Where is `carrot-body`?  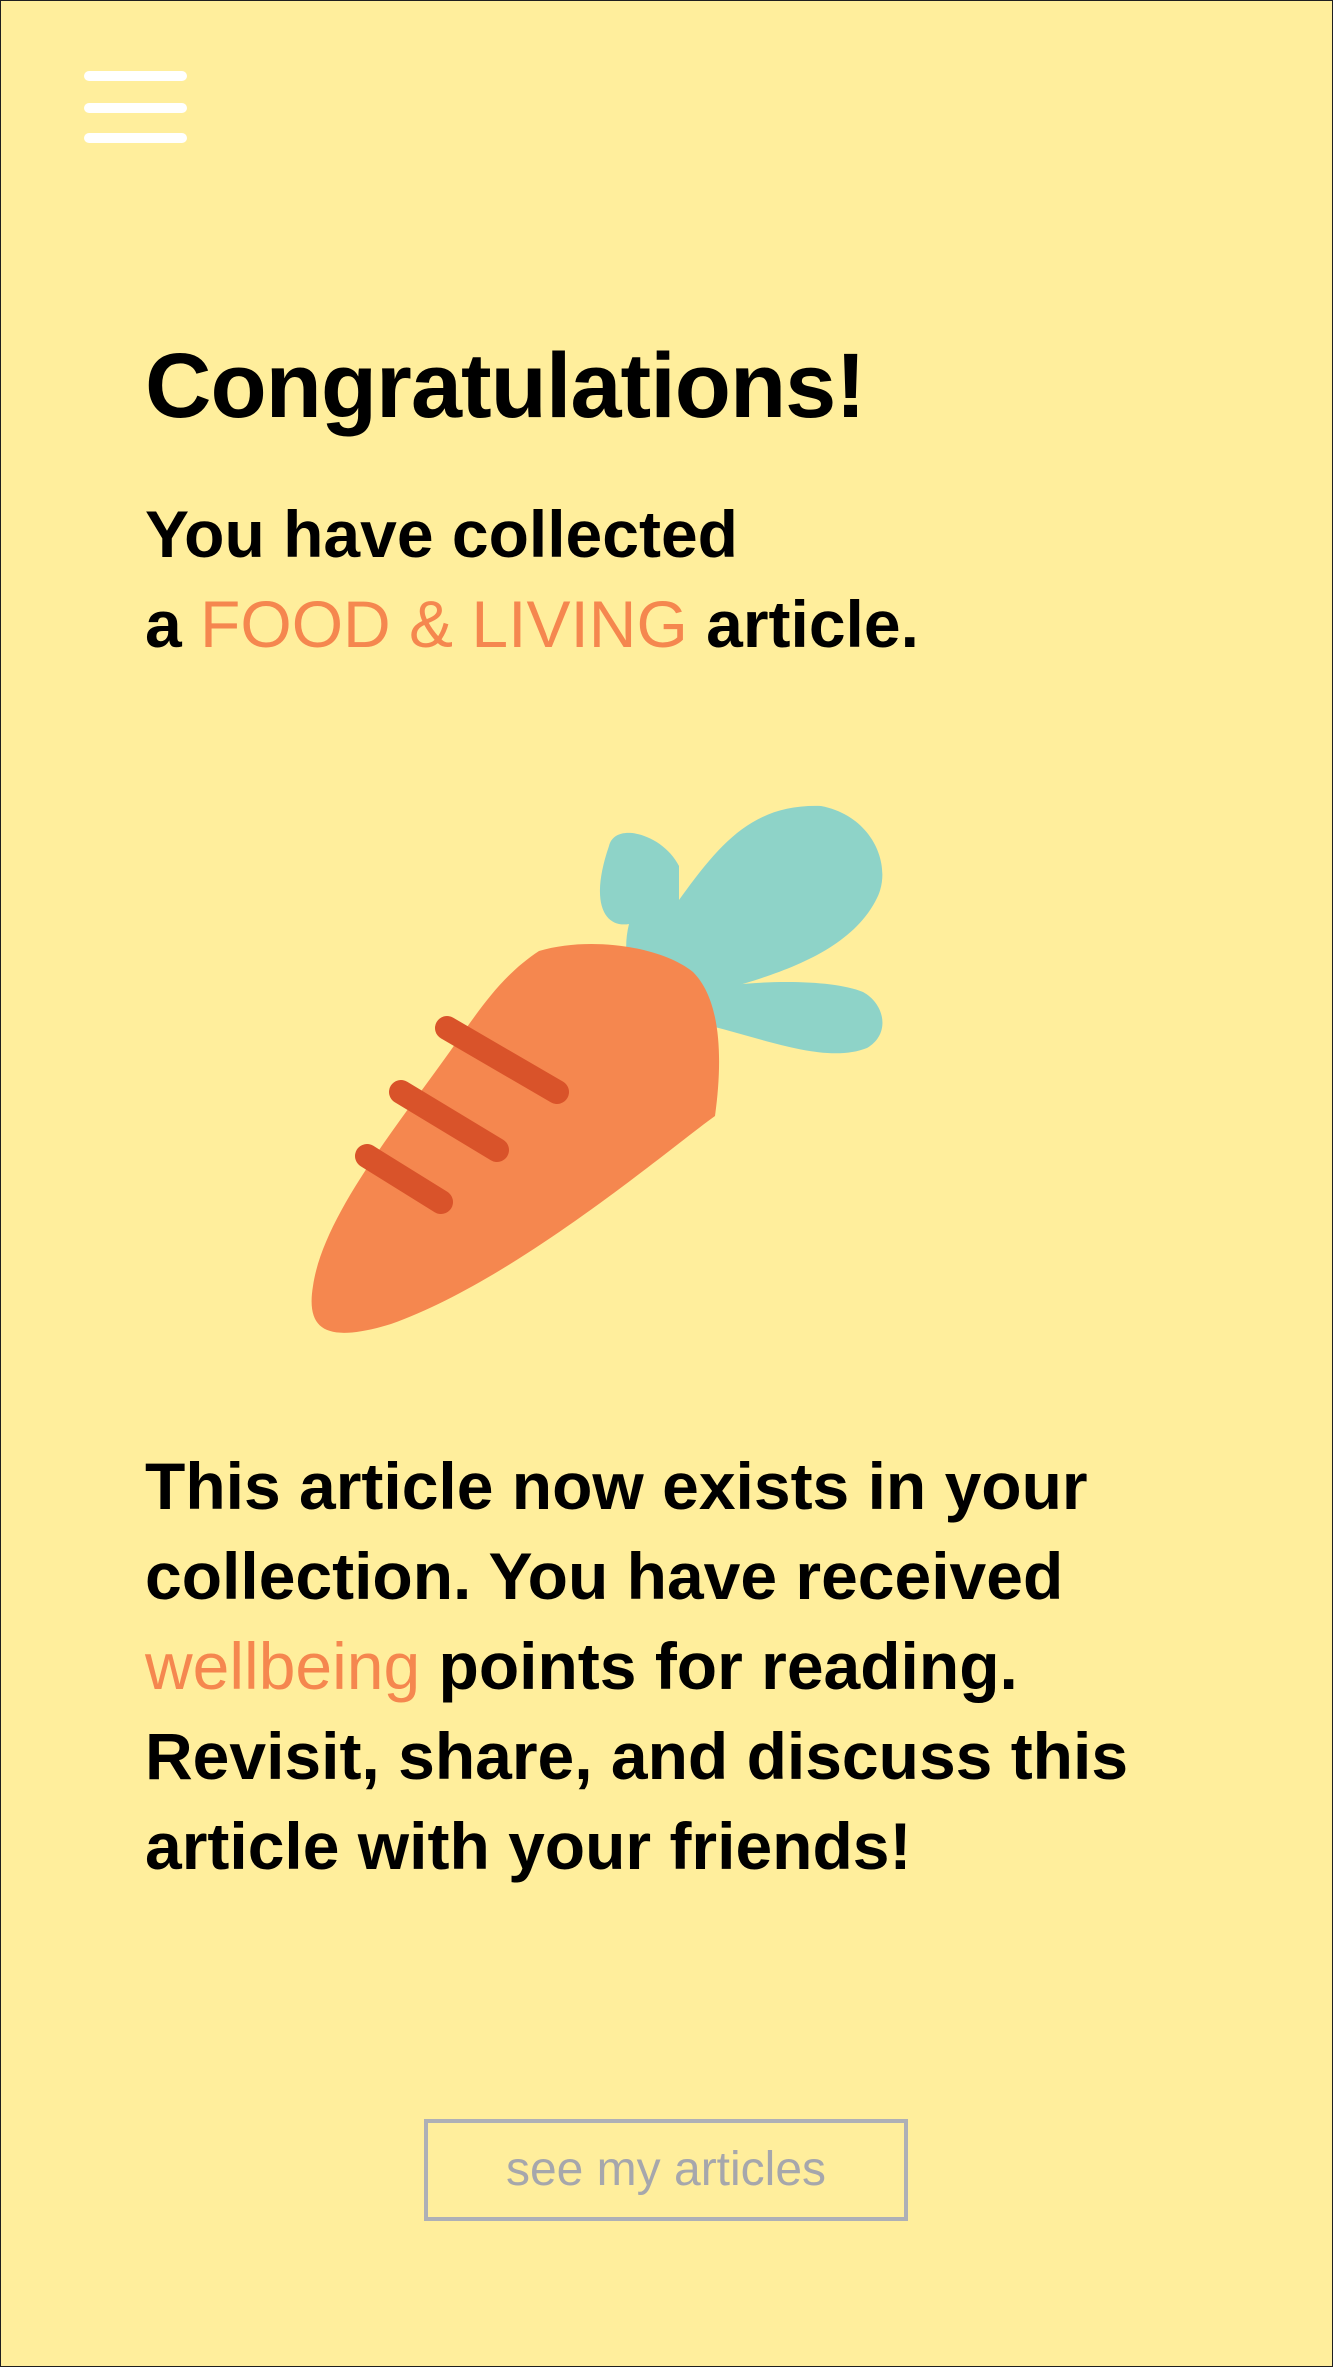 carrot-body is located at coordinates (515, 1138).